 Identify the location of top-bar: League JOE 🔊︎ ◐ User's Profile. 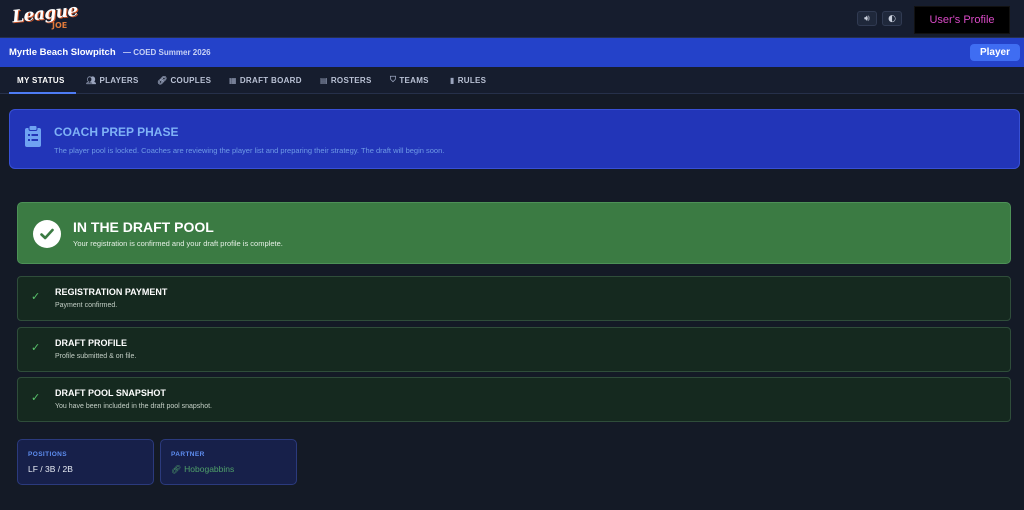
(512, 19).